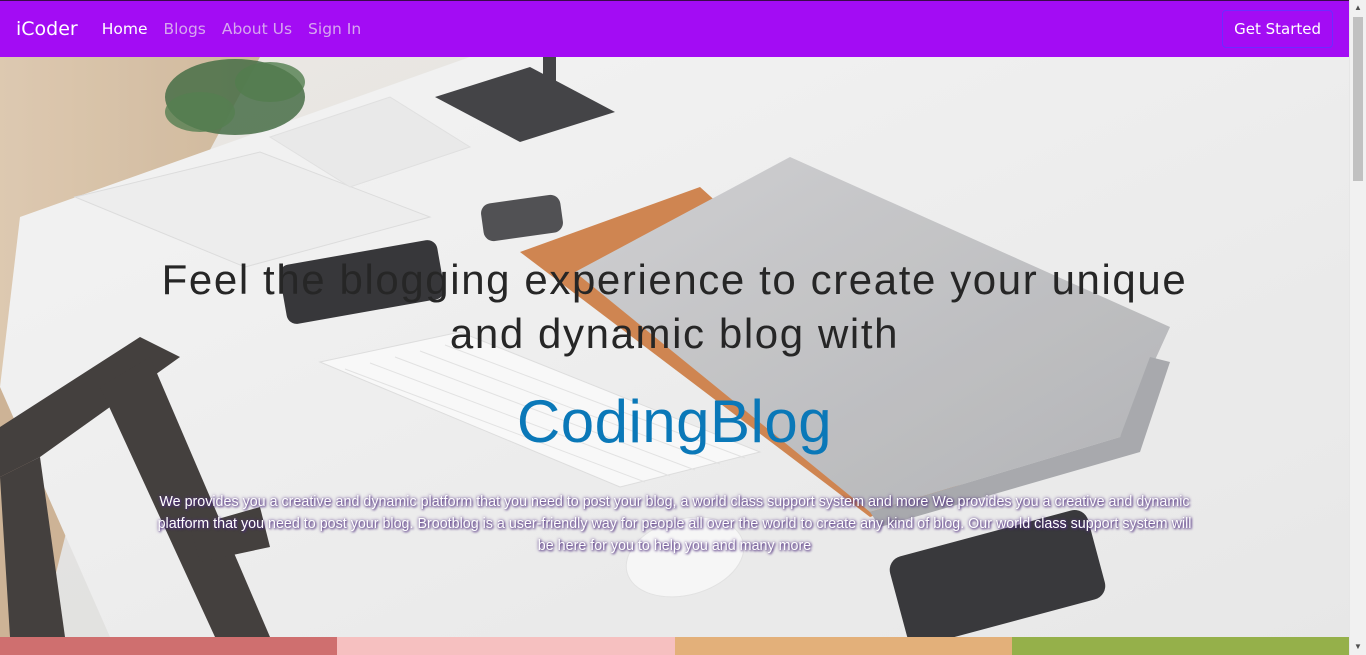 Image resolution: width=1366 pixels, height=655 pixels. Describe the element at coordinates (1358, 99) in the screenshot. I see `scrollbar-thumb` at that location.